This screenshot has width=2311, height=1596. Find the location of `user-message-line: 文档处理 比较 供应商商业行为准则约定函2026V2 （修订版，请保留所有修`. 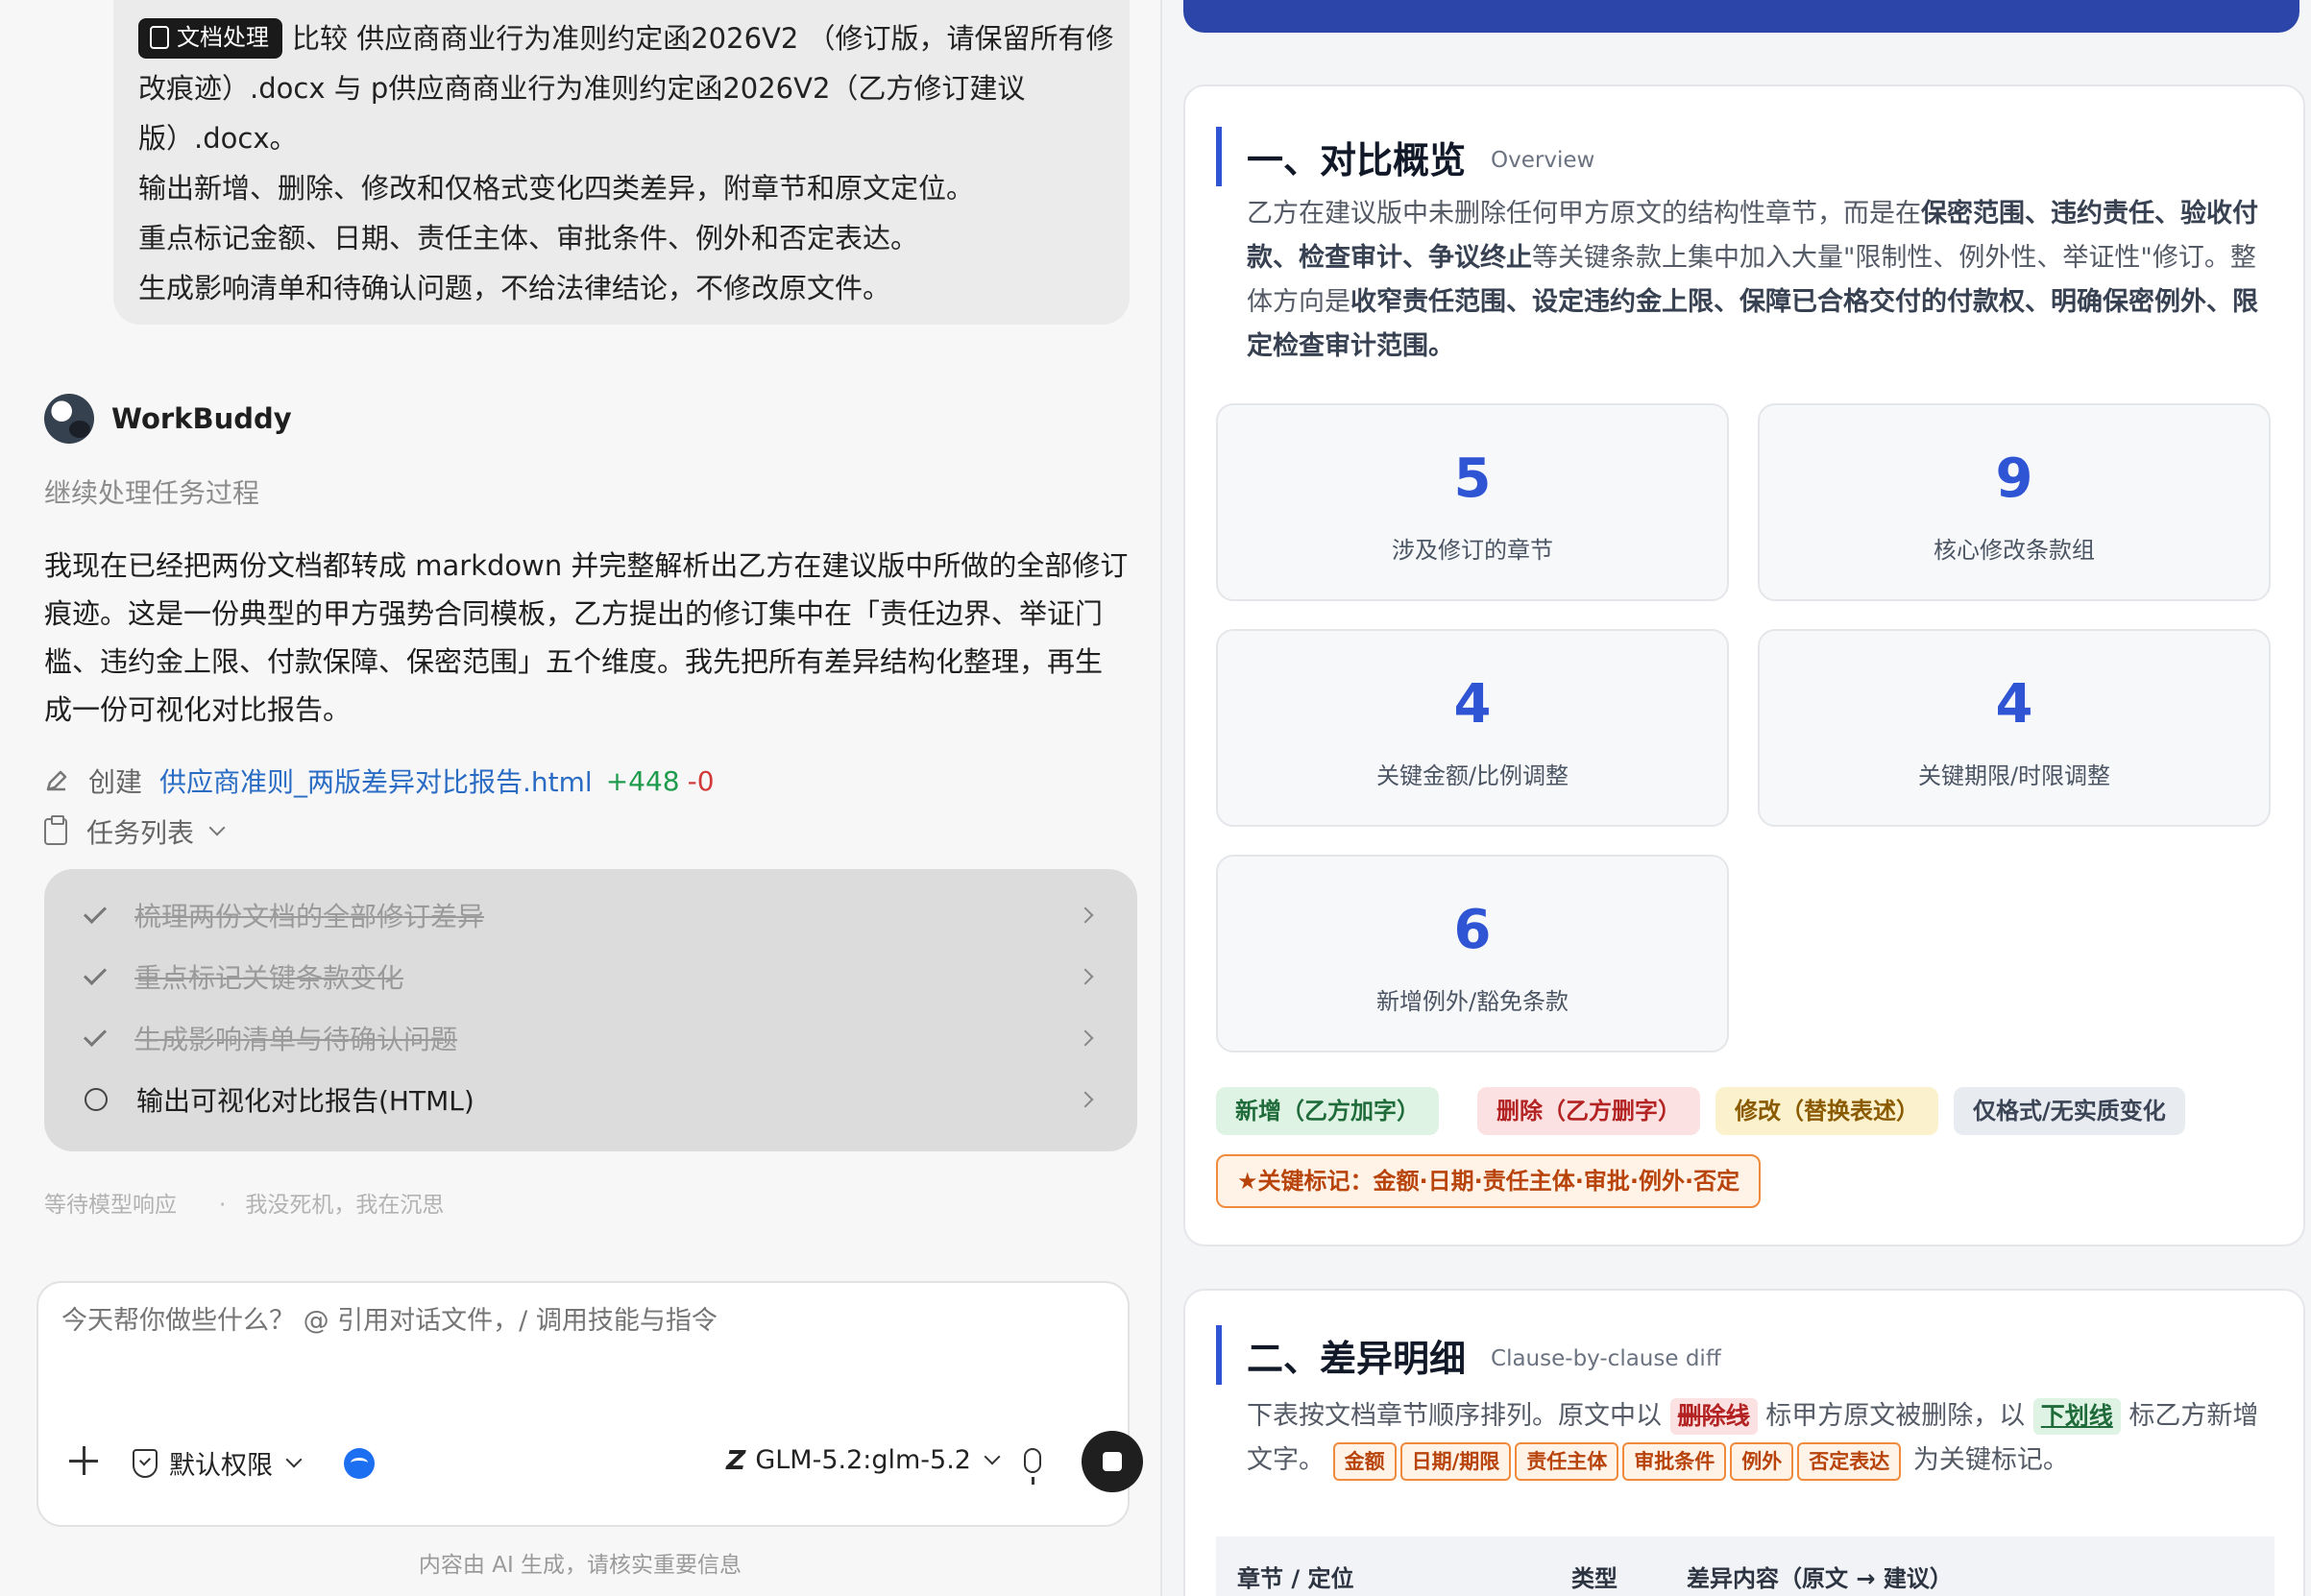

user-message-line: 文档处理 比较 供应商商业行为准则约定函2026V2 （修订版，请保留所有修 is located at coordinates (626, 38).